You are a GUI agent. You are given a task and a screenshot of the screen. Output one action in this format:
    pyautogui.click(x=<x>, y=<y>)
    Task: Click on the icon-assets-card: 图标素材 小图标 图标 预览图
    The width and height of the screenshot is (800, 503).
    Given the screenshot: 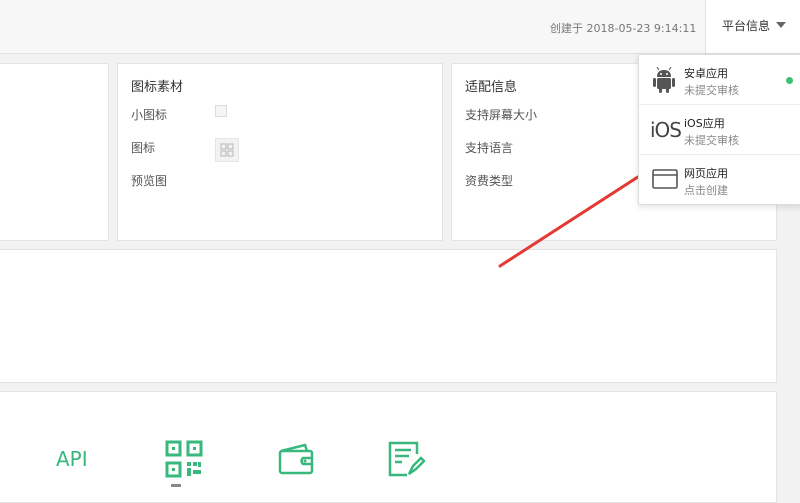 What is the action you would take?
    pyautogui.click(x=280, y=152)
    